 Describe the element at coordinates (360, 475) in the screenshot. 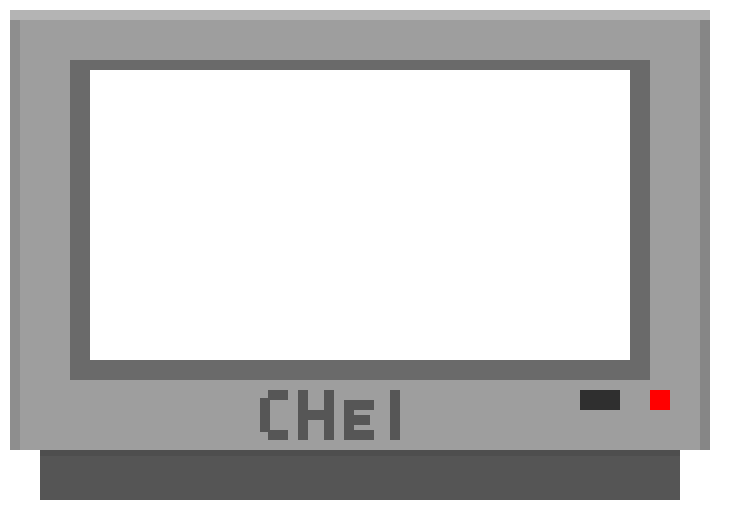

I see `tv-stand` at that location.